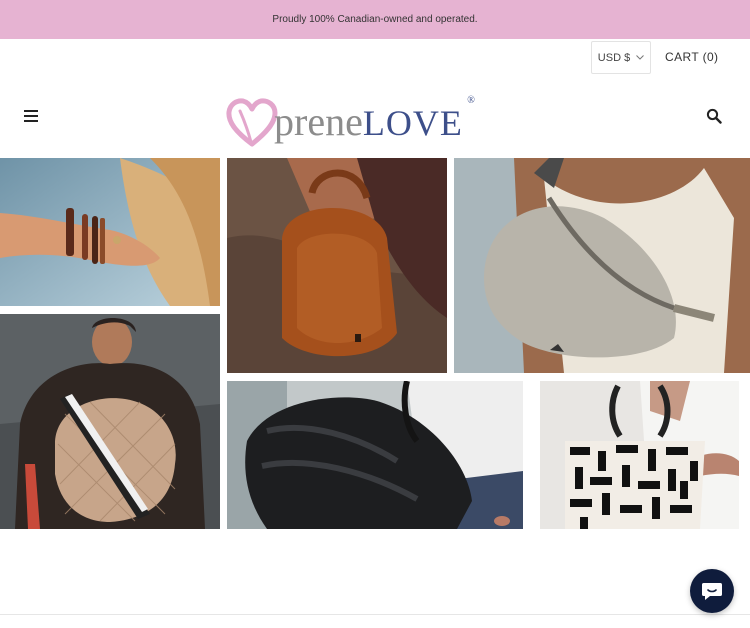 The height and width of the screenshot is (628, 750). I want to click on chat-bubble-icon, so click(712, 591).